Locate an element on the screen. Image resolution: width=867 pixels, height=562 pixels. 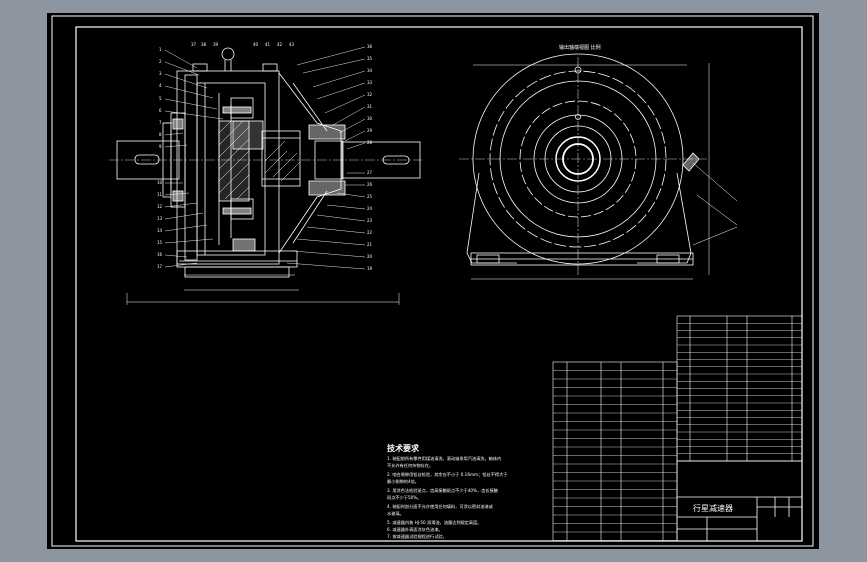
svg-text: 15 is located at coordinates (160, 242).